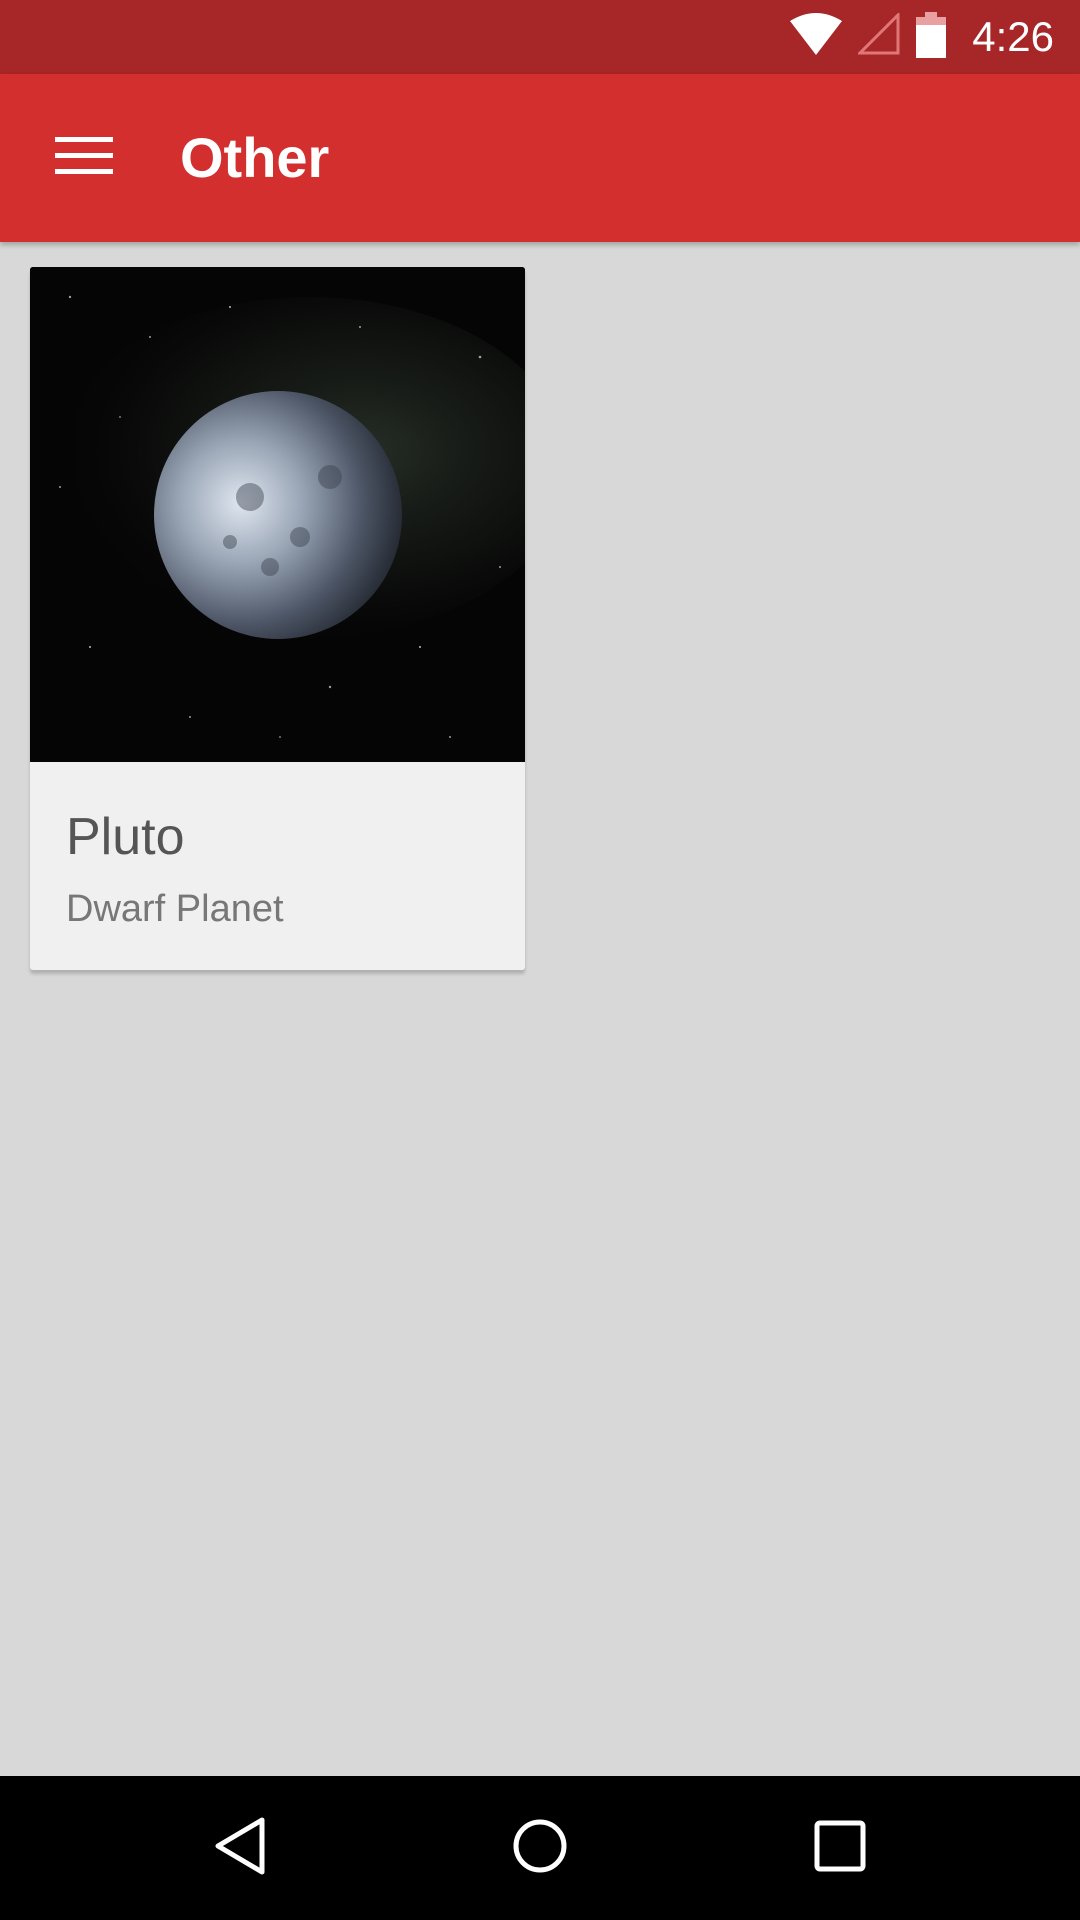 The height and width of the screenshot is (1920, 1080). I want to click on pluto-image, so click(277, 514).